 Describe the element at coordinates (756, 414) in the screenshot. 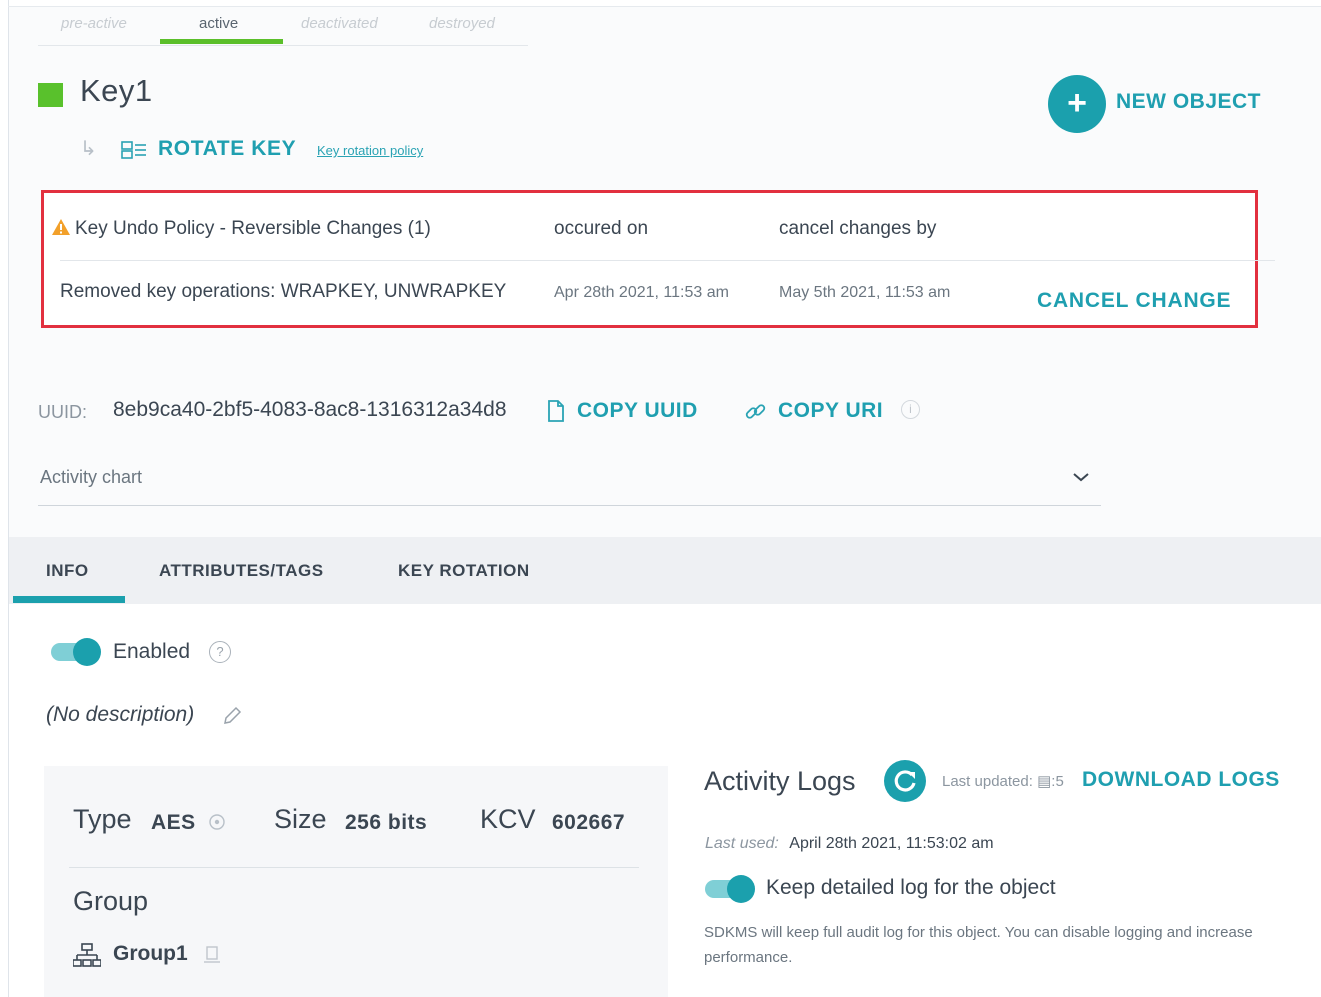

I see `link-icon` at that location.